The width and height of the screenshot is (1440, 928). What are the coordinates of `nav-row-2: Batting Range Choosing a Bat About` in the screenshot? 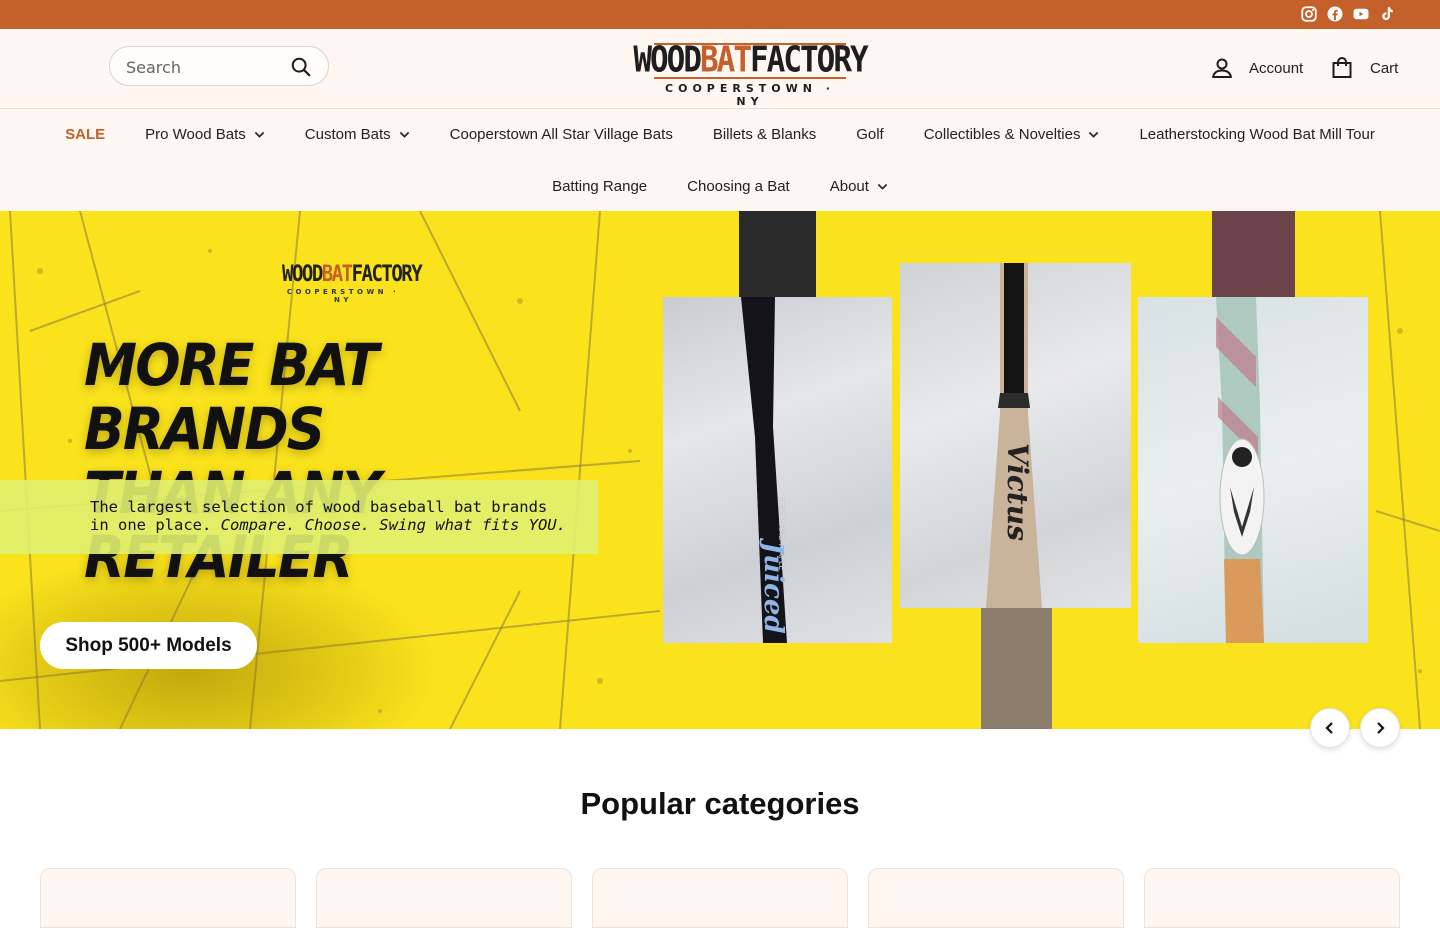 It's located at (720, 186).